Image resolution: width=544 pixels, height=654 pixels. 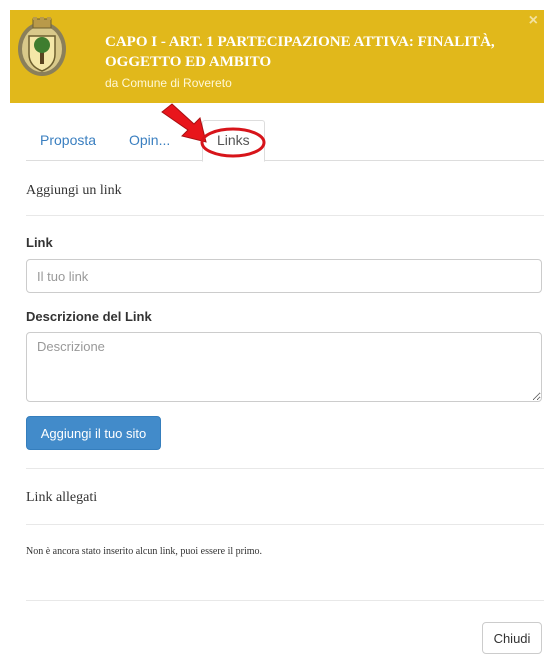 I want to click on link-description-textarea, so click(x=284, y=367).